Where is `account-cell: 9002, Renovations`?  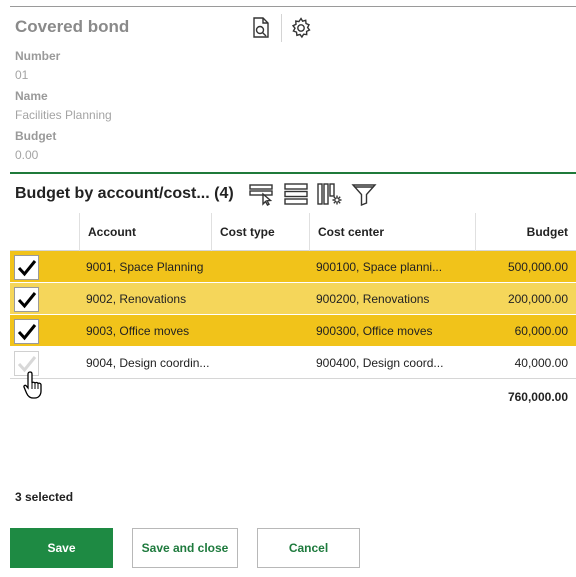
account-cell: 9002, Renovations is located at coordinates (136, 299).